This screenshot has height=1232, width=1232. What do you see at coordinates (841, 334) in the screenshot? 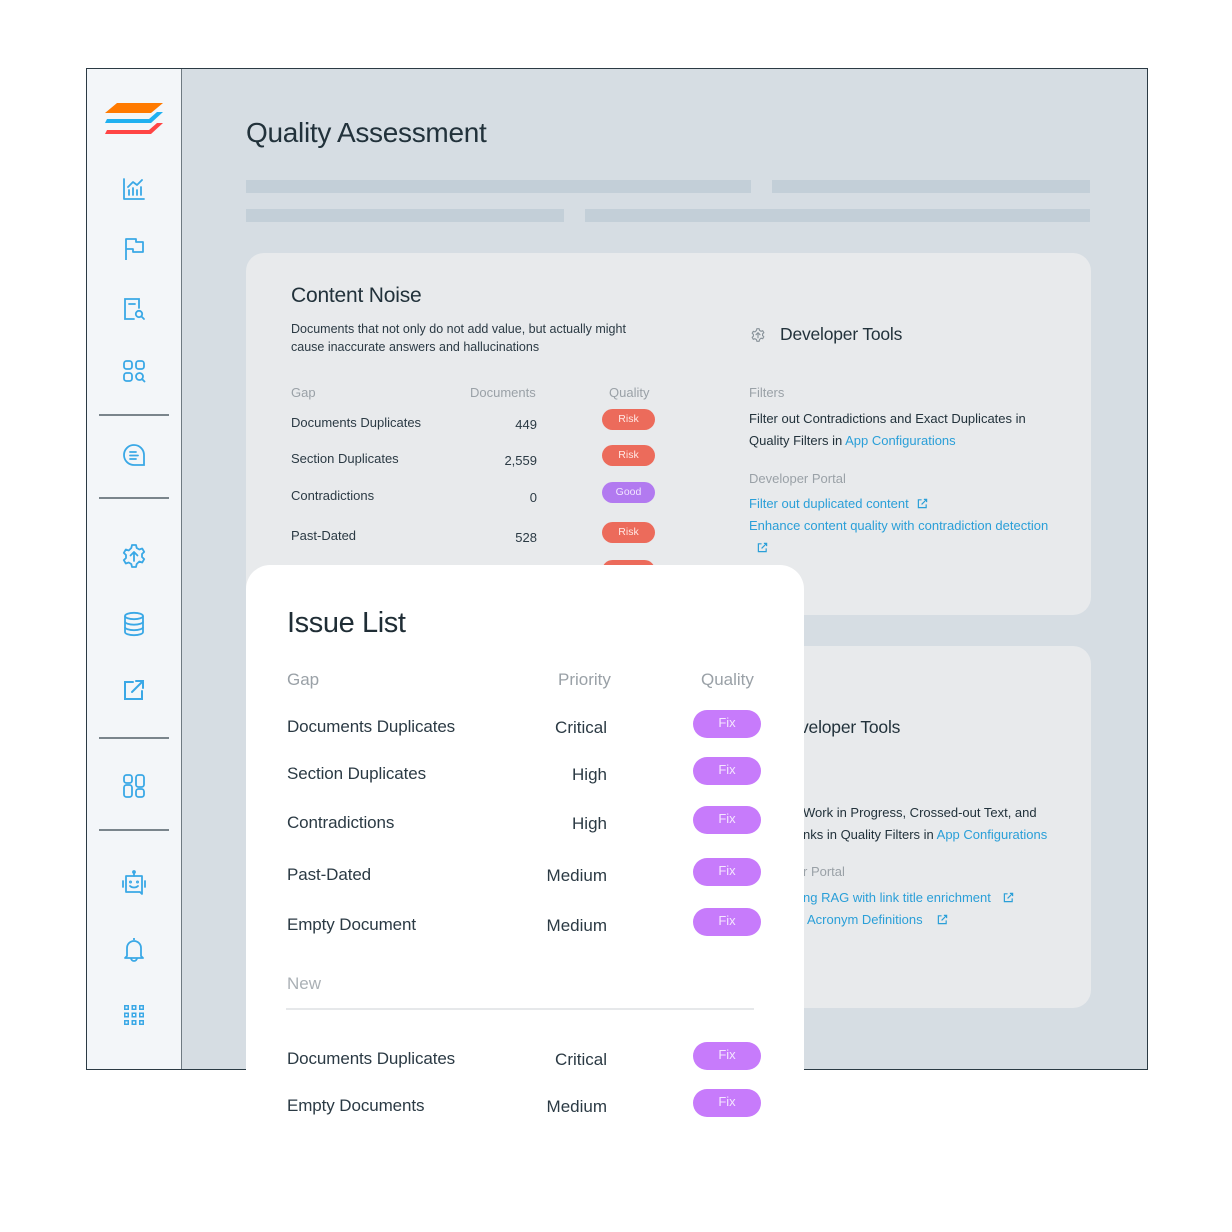
I see `developer-tools-title: Developer Tools` at bounding box center [841, 334].